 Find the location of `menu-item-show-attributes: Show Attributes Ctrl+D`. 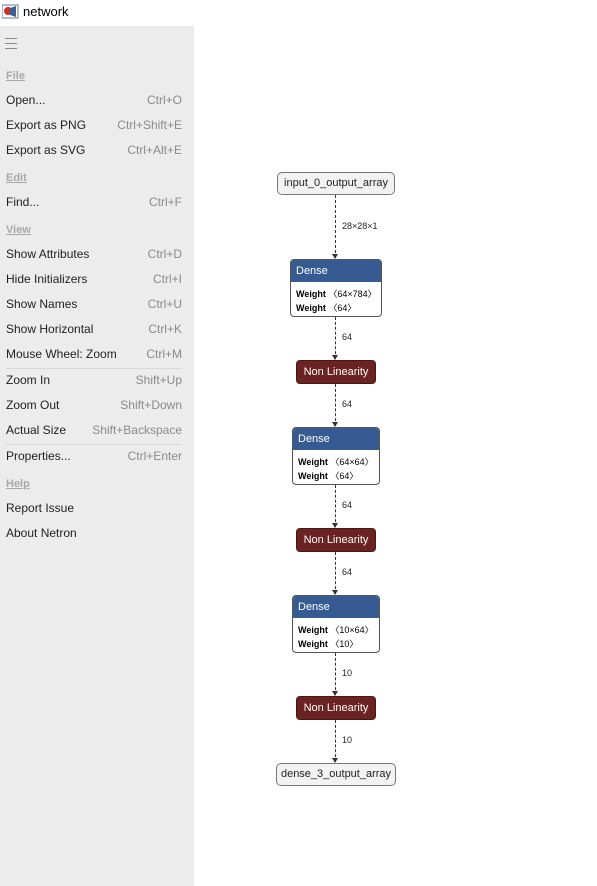

menu-item-show-attributes: Show Attributes Ctrl+D is located at coordinates (97, 255).